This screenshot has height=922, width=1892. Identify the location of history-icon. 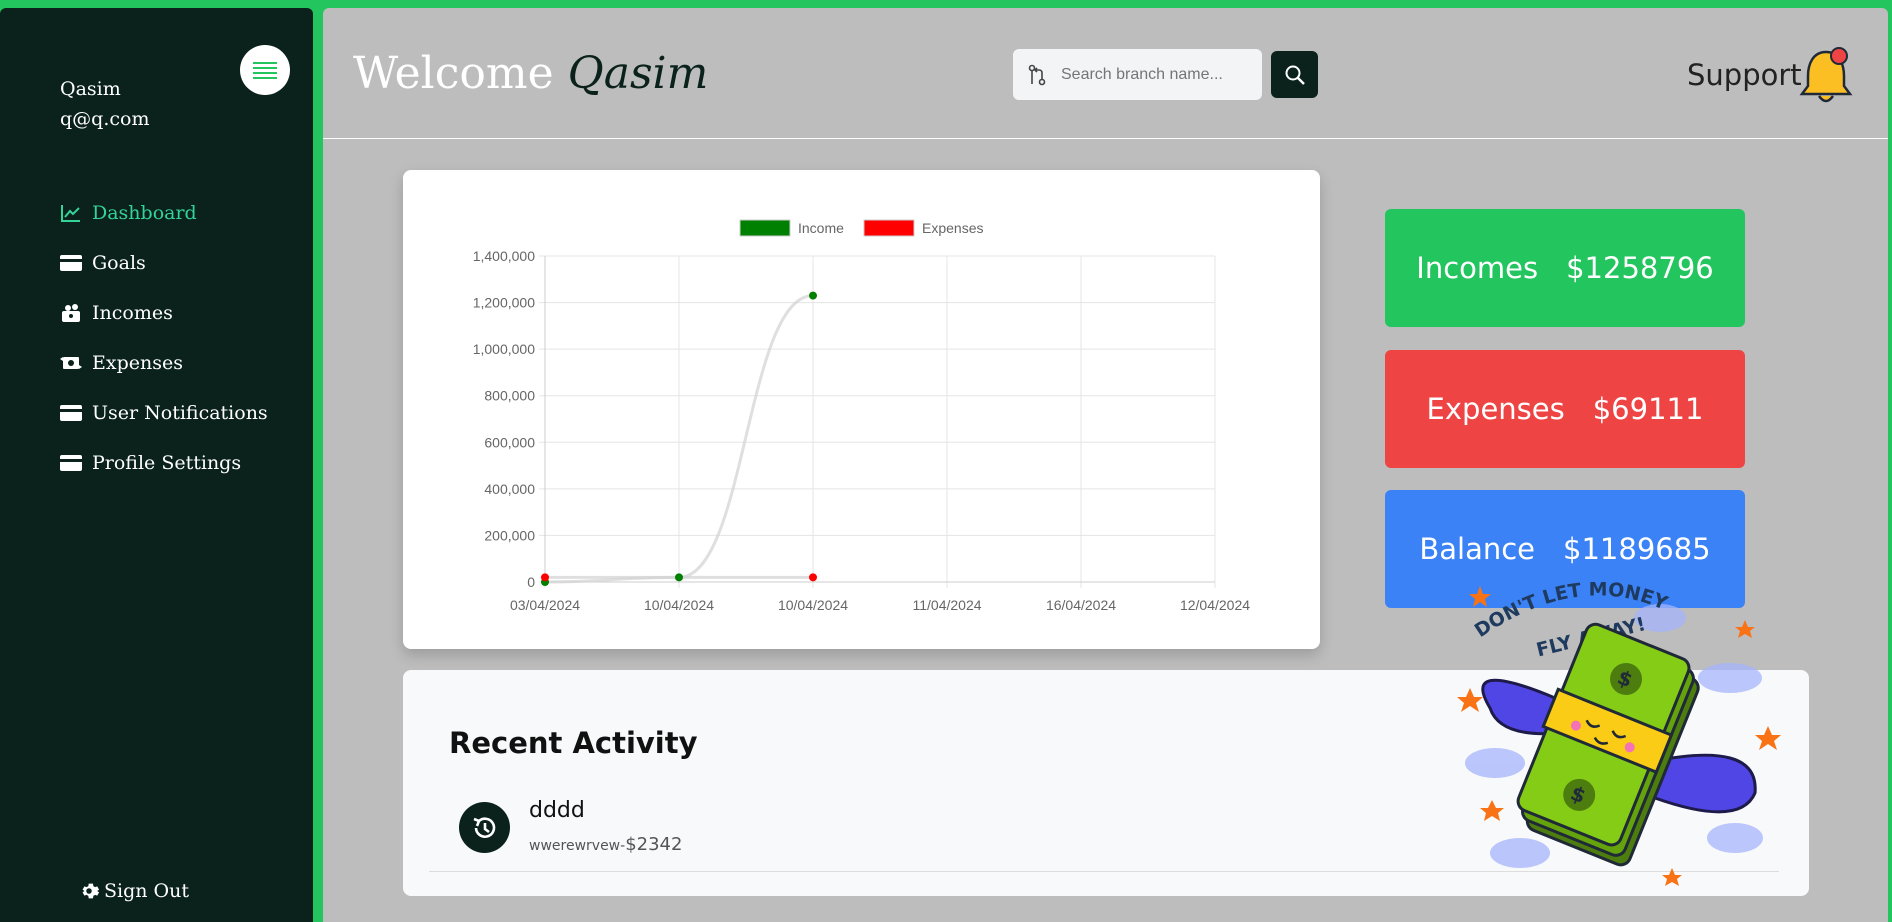
(484, 827).